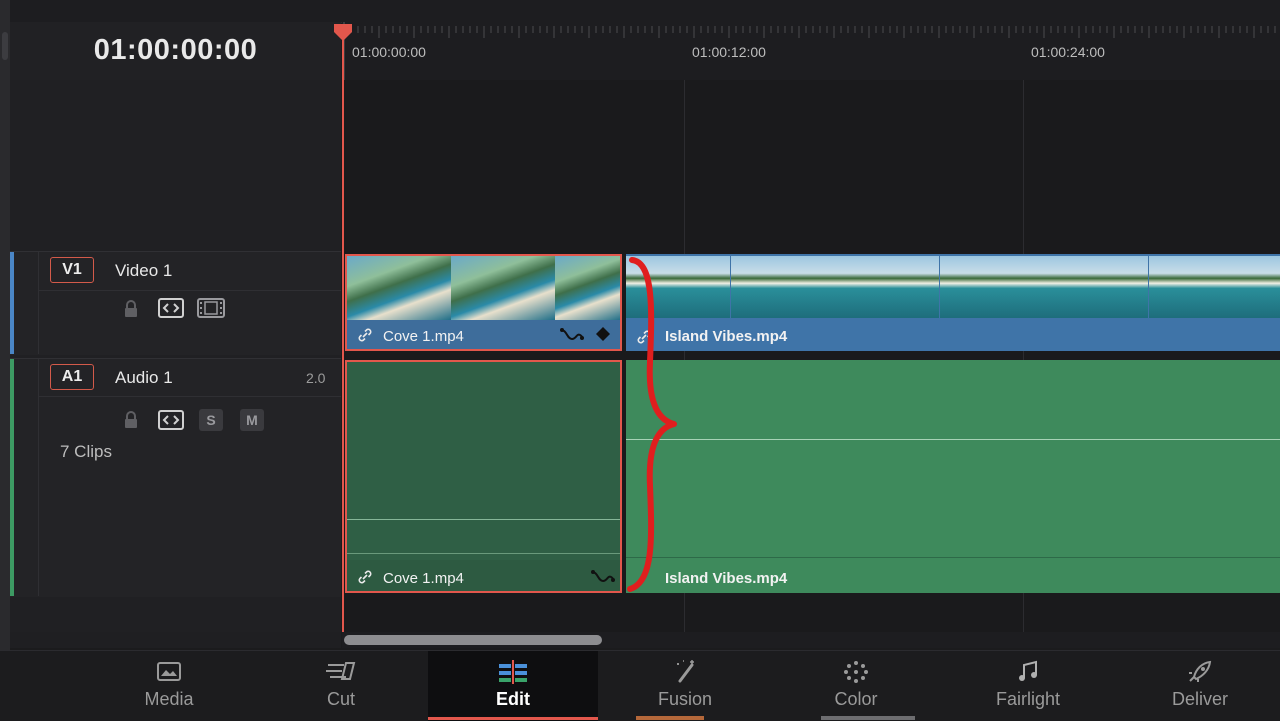  What do you see at coordinates (341, 672) in the screenshot?
I see `cut-icon` at bounding box center [341, 672].